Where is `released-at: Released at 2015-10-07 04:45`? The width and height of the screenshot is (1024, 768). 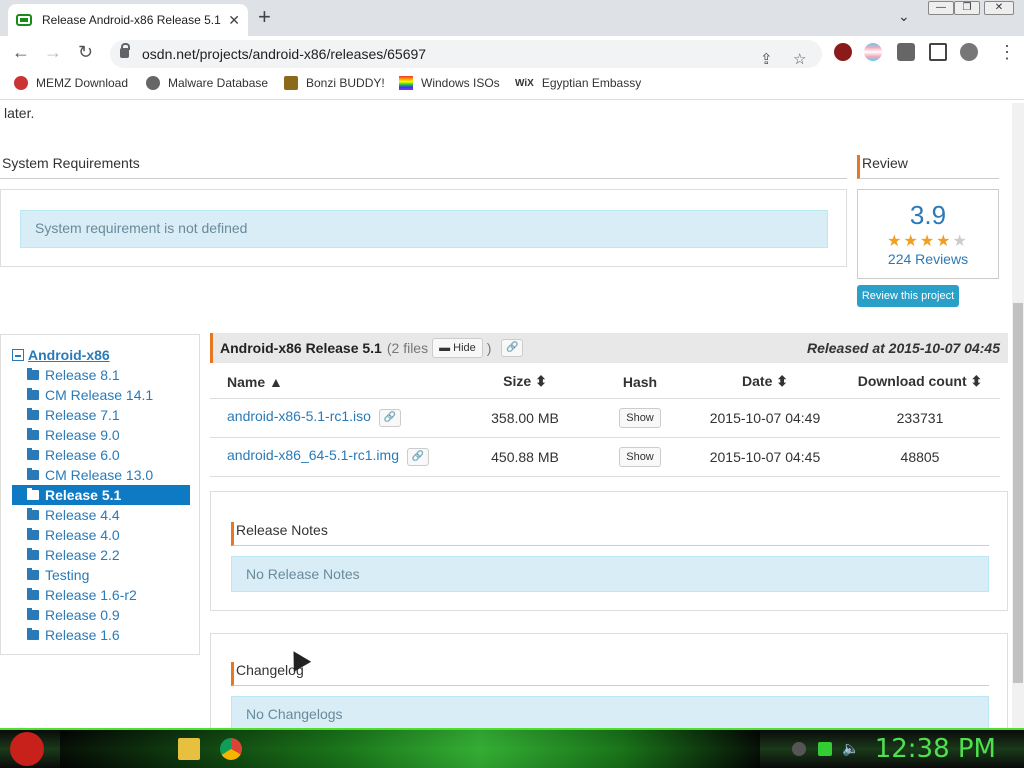 released-at: Released at 2015-10-07 04:45 is located at coordinates (903, 348).